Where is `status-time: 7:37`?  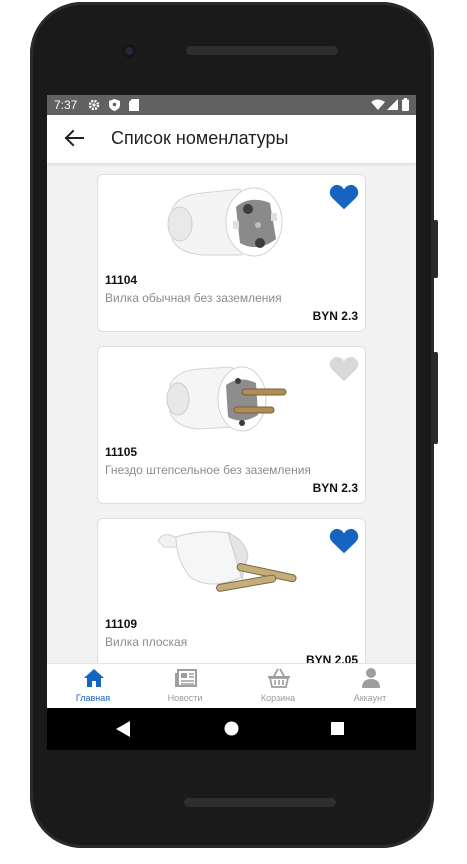 status-time: 7:37 is located at coordinates (66, 105).